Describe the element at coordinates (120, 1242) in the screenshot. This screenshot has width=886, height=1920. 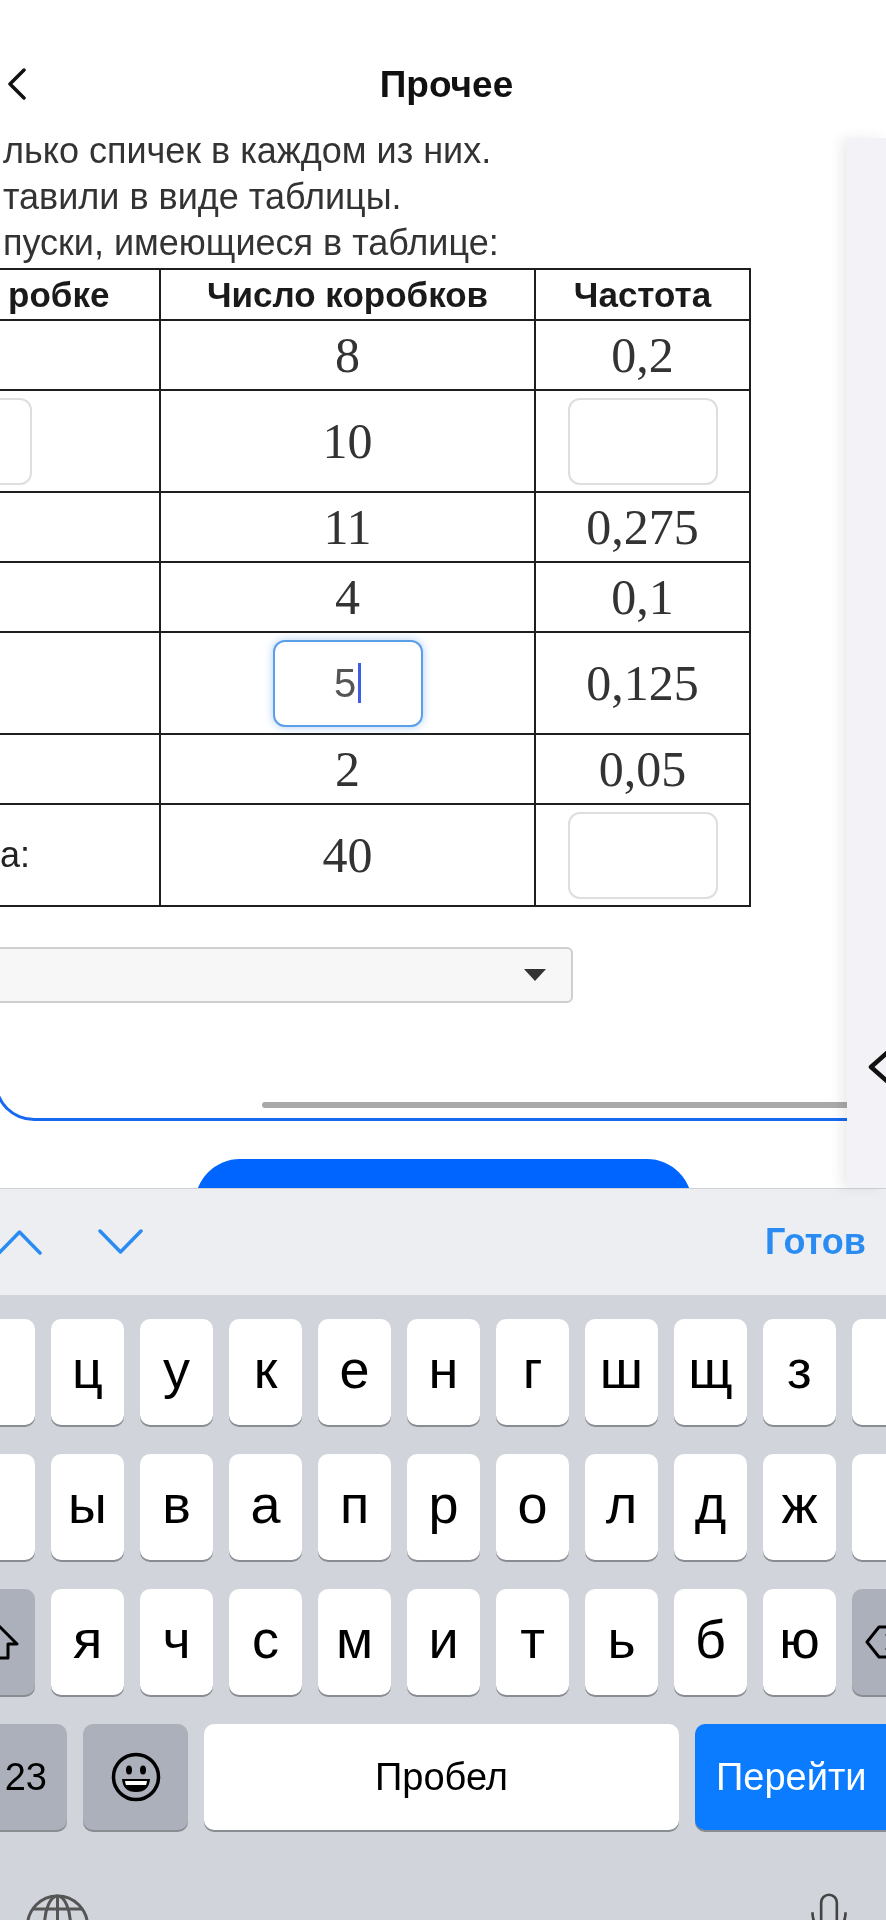
I see `chevron-down-icon` at that location.